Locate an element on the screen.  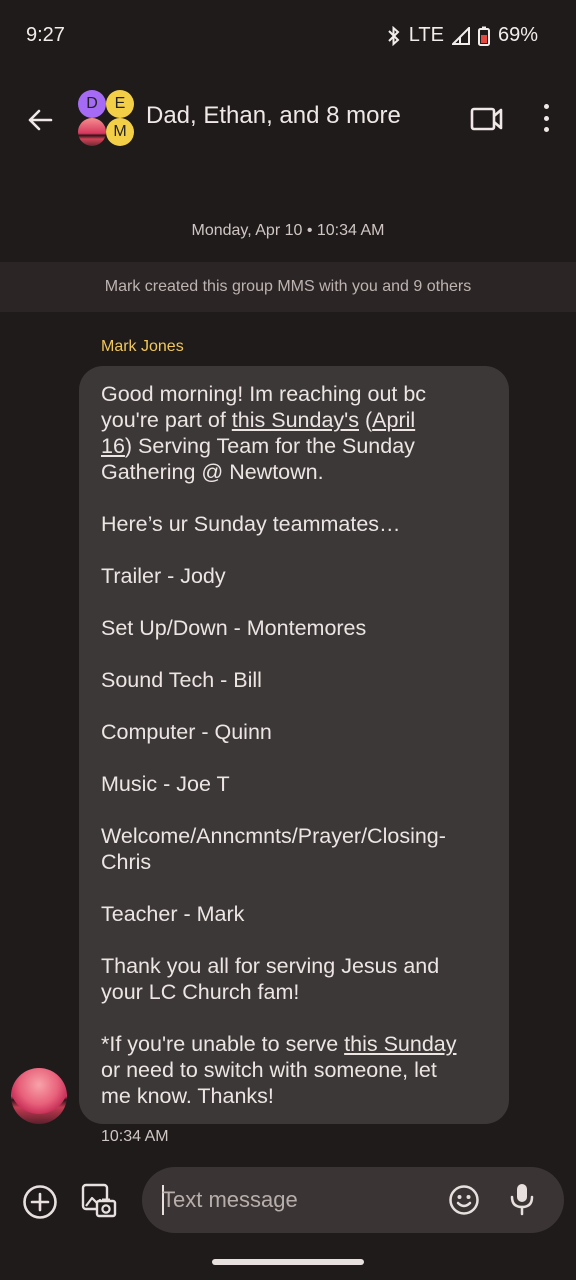
message-line: Computer - Quinn is located at coordinates (186, 732).